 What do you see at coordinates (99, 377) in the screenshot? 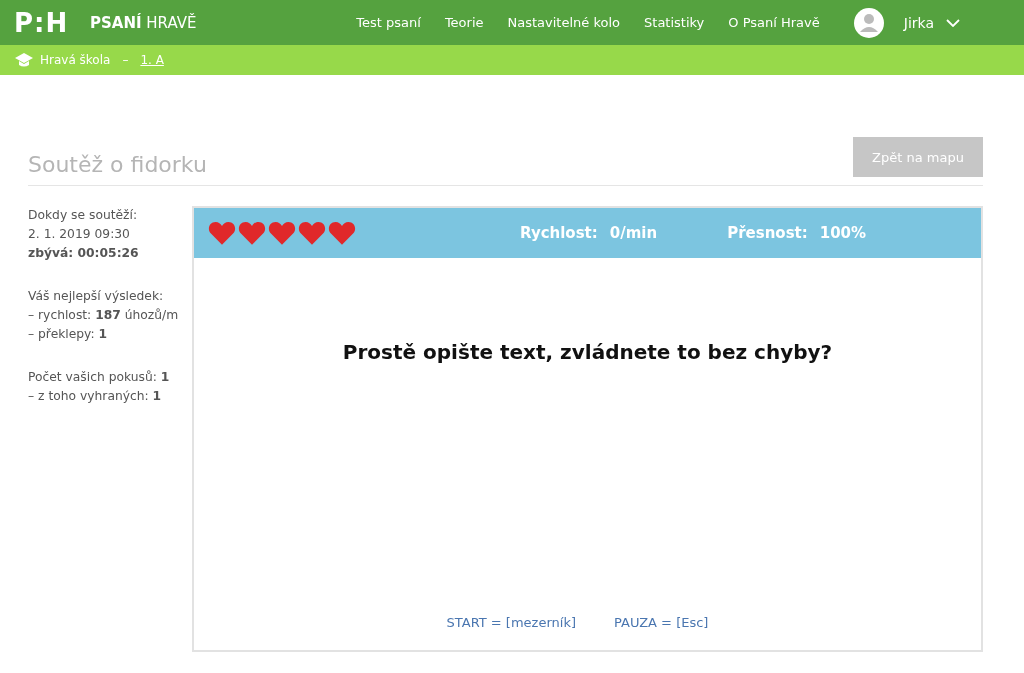
I see `info-text: Počet vašich pokusů: 1` at bounding box center [99, 377].